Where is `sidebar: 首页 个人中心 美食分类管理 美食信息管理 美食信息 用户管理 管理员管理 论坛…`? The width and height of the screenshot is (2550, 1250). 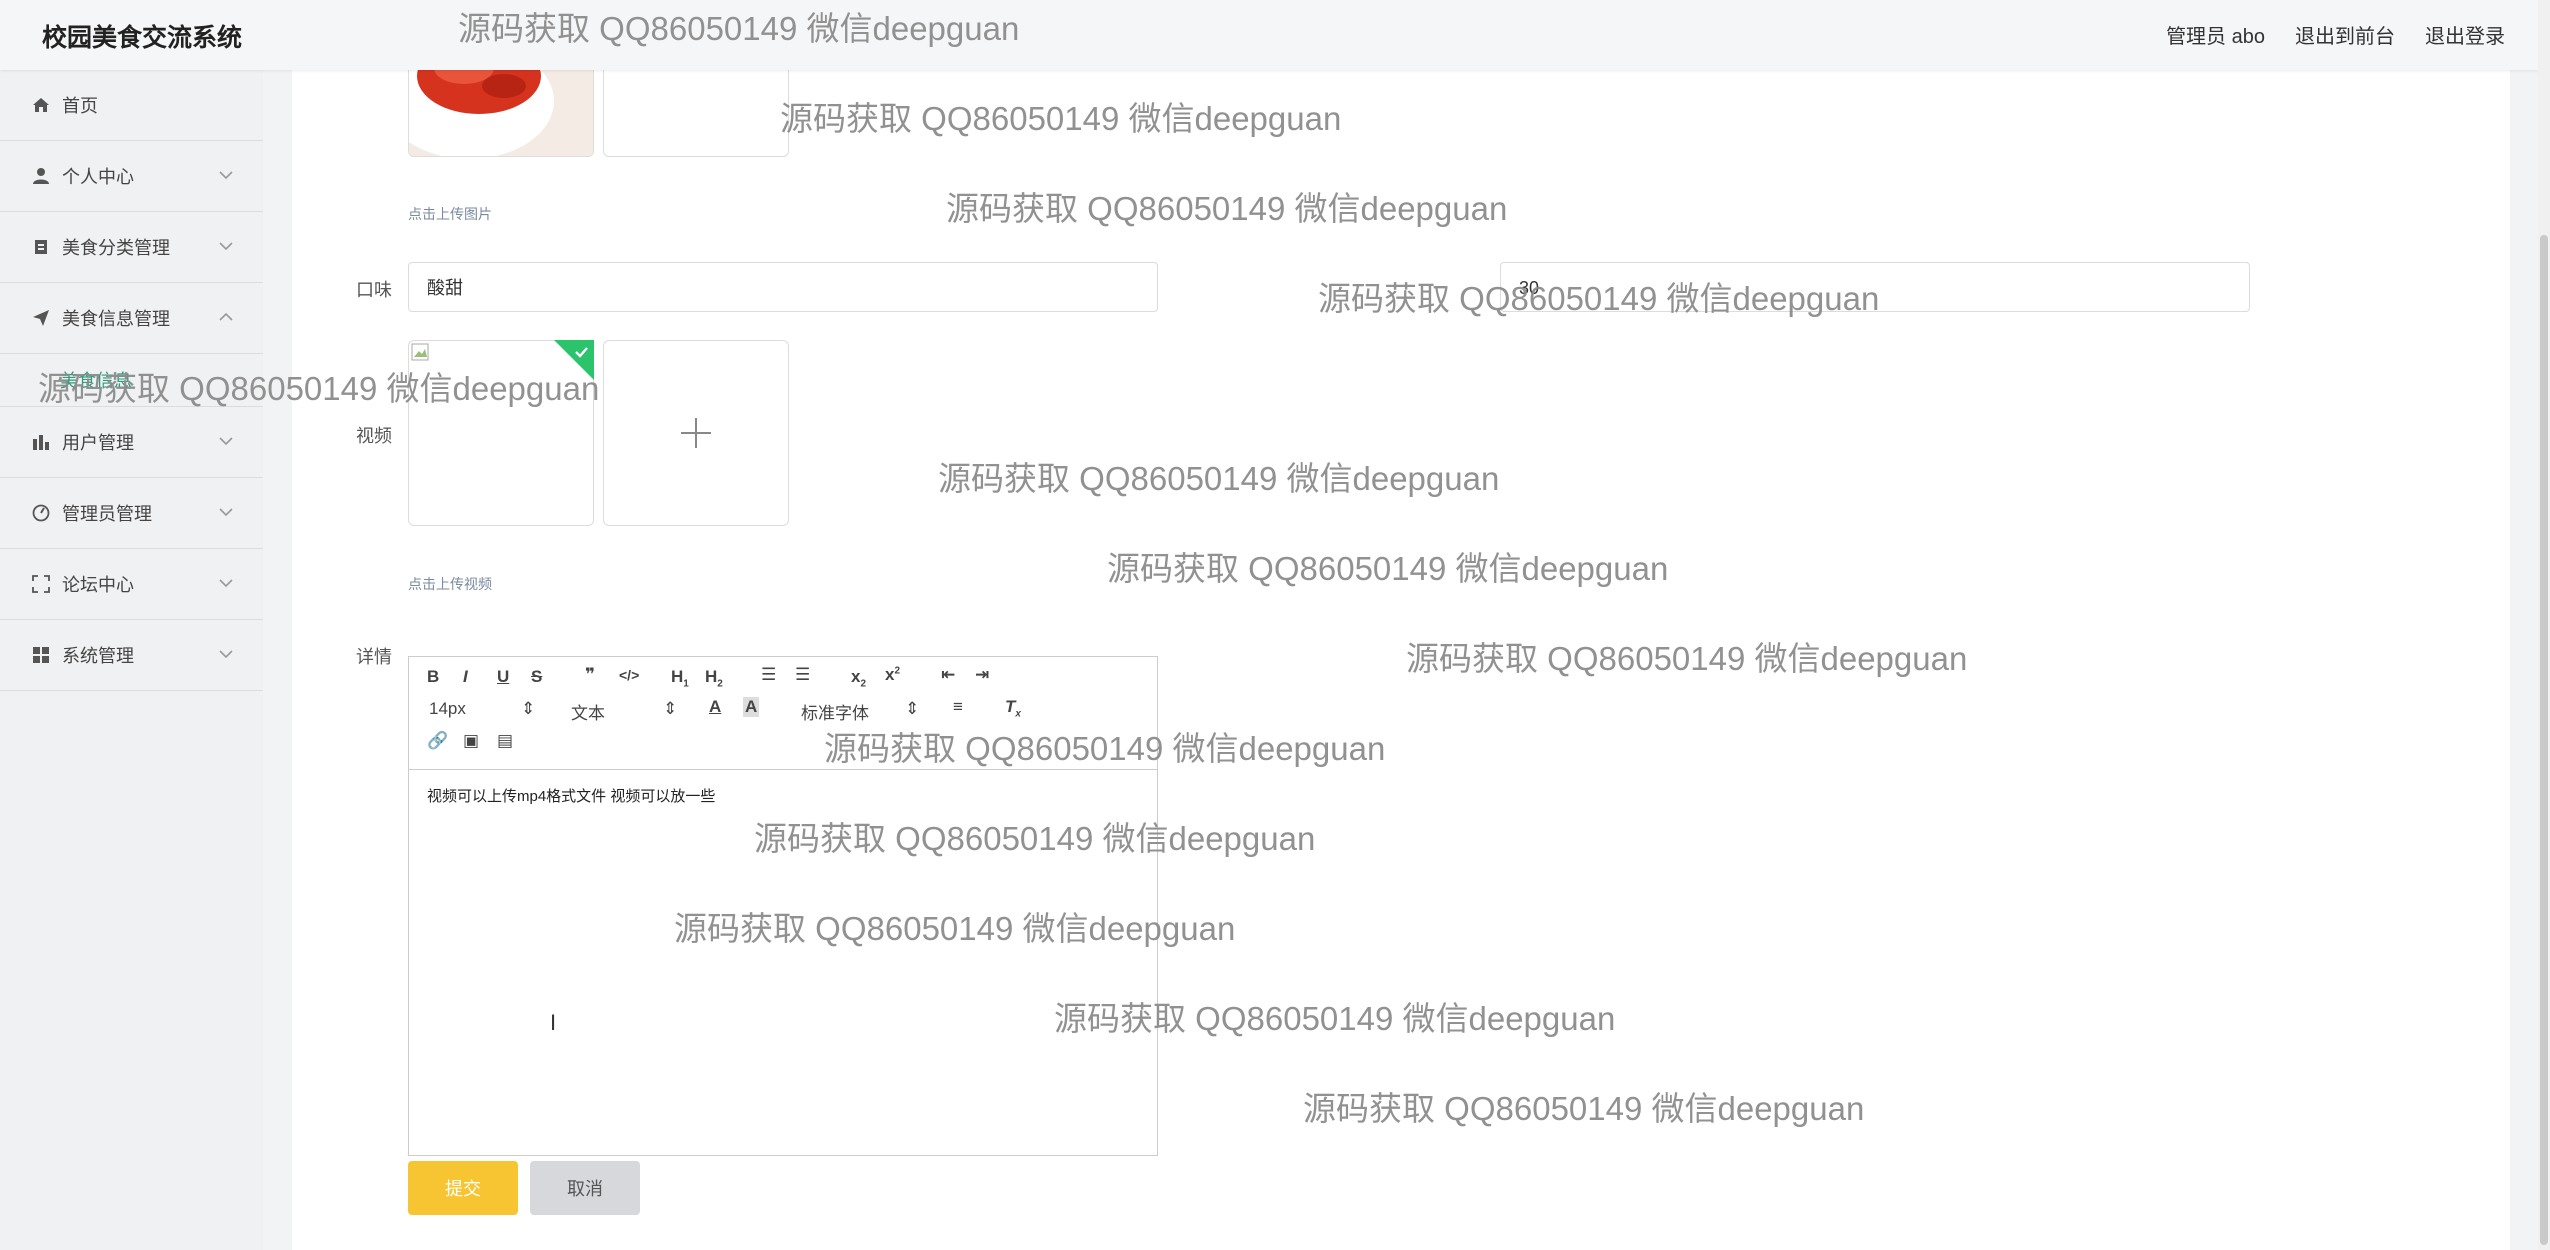 sidebar: 首页 个人中心 美食分类管理 美食信息管理 美食信息 用户管理 管理员管理 论坛… is located at coordinates (131, 660).